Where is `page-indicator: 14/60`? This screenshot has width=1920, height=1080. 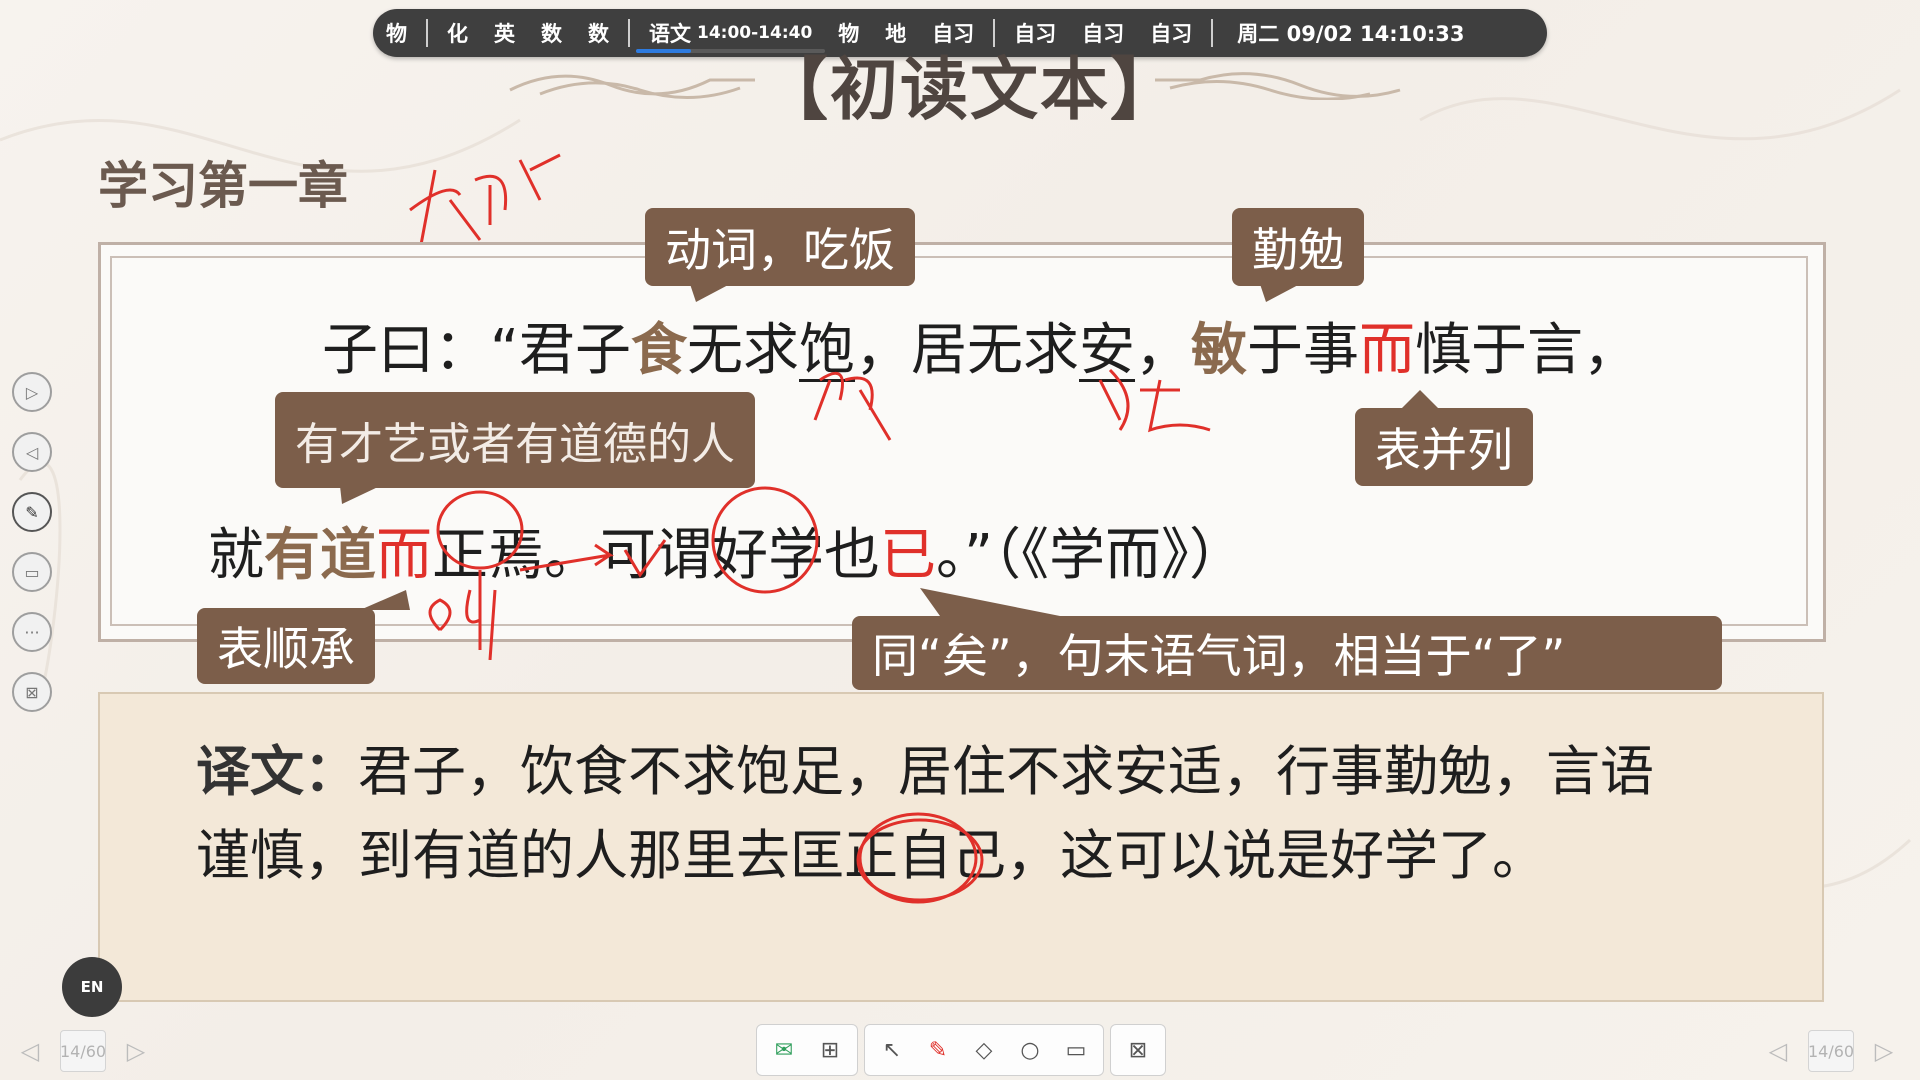
page-indicator: 14/60 is located at coordinates (83, 1051).